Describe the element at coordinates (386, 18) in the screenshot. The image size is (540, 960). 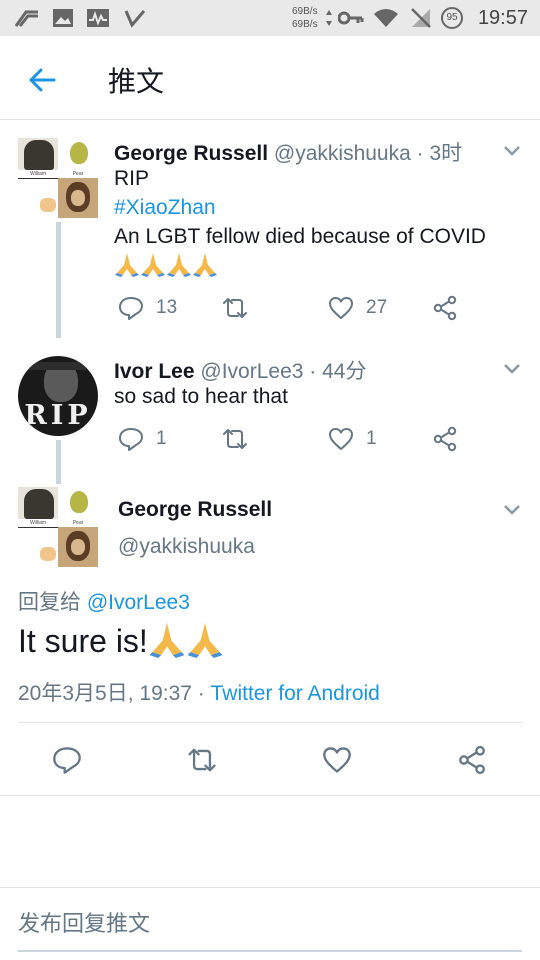
I see `wifi-icon` at that location.